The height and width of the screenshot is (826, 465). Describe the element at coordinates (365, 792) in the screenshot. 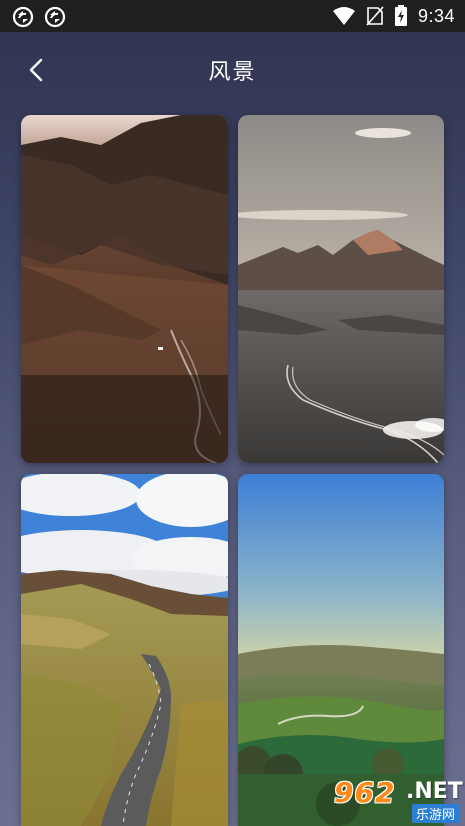

I see `watermark-number: 962` at that location.